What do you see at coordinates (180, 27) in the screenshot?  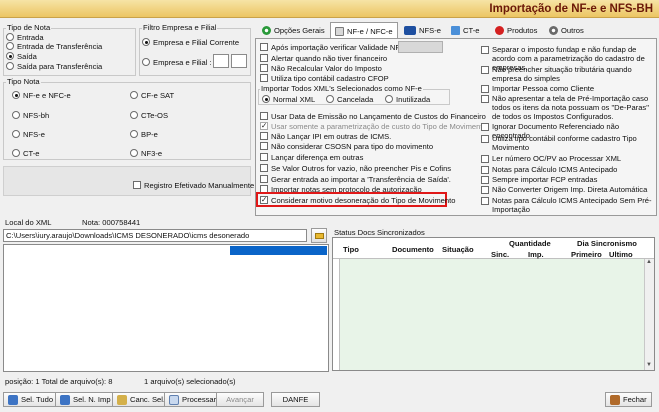 I see `filtro-empresa-label: Filtro Empresa e Filial` at bounding box center [180, 27].